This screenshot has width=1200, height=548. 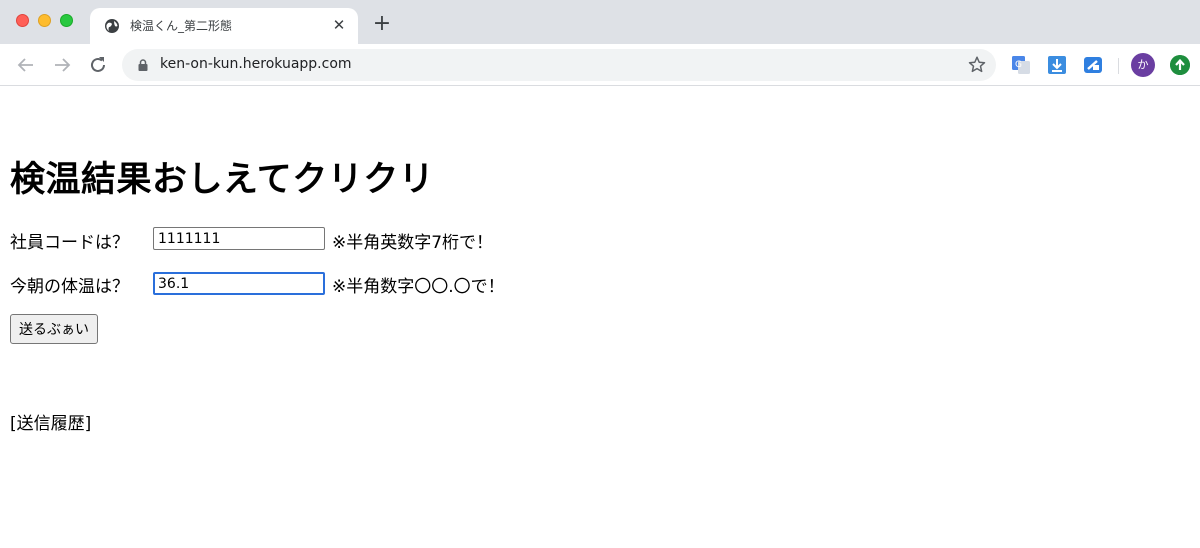 What do you see at coordinates (44, 20) in the screenshot?
I see `minimize-window-button` at bounding box center [44, 20].